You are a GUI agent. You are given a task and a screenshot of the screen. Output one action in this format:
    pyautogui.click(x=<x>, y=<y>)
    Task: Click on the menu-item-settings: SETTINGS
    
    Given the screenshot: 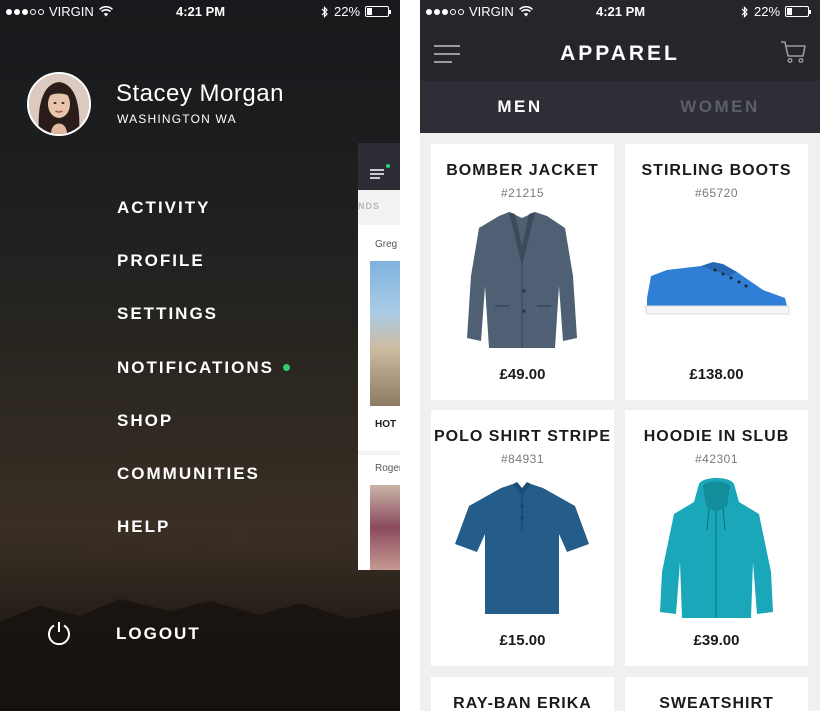 What is the action you would take?
    pyautogui.click(x=167, y=314)
    